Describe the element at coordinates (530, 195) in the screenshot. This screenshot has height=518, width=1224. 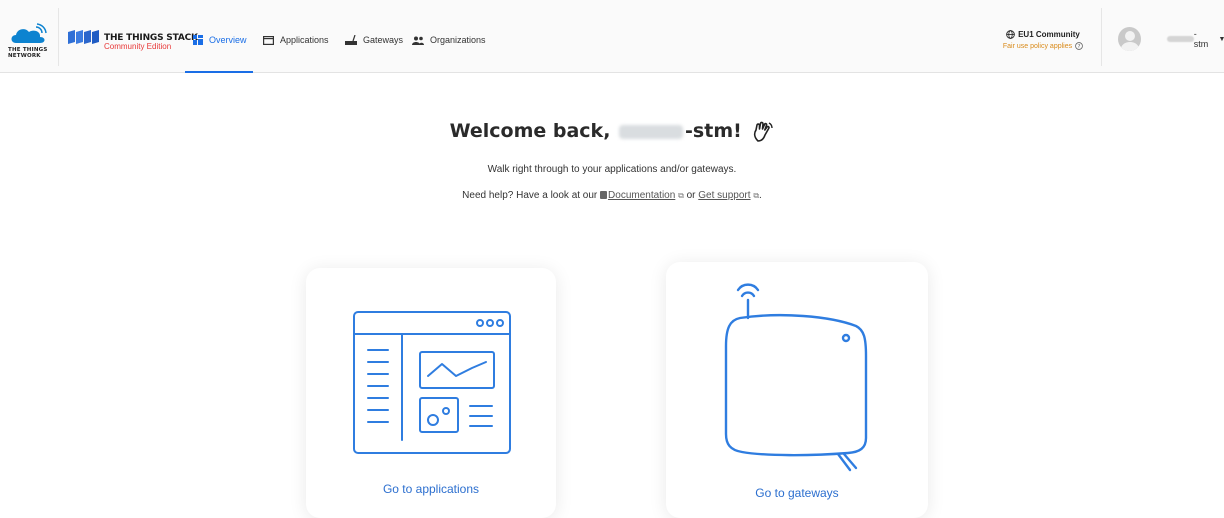
I see `help-prefix: Need help? Have a look at our` at that location.